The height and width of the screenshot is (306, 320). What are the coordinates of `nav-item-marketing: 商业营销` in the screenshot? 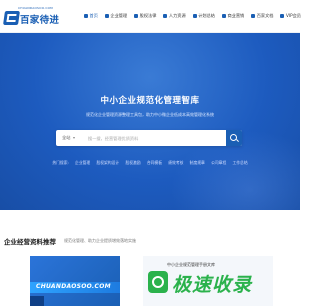 It's located at (233, 16).